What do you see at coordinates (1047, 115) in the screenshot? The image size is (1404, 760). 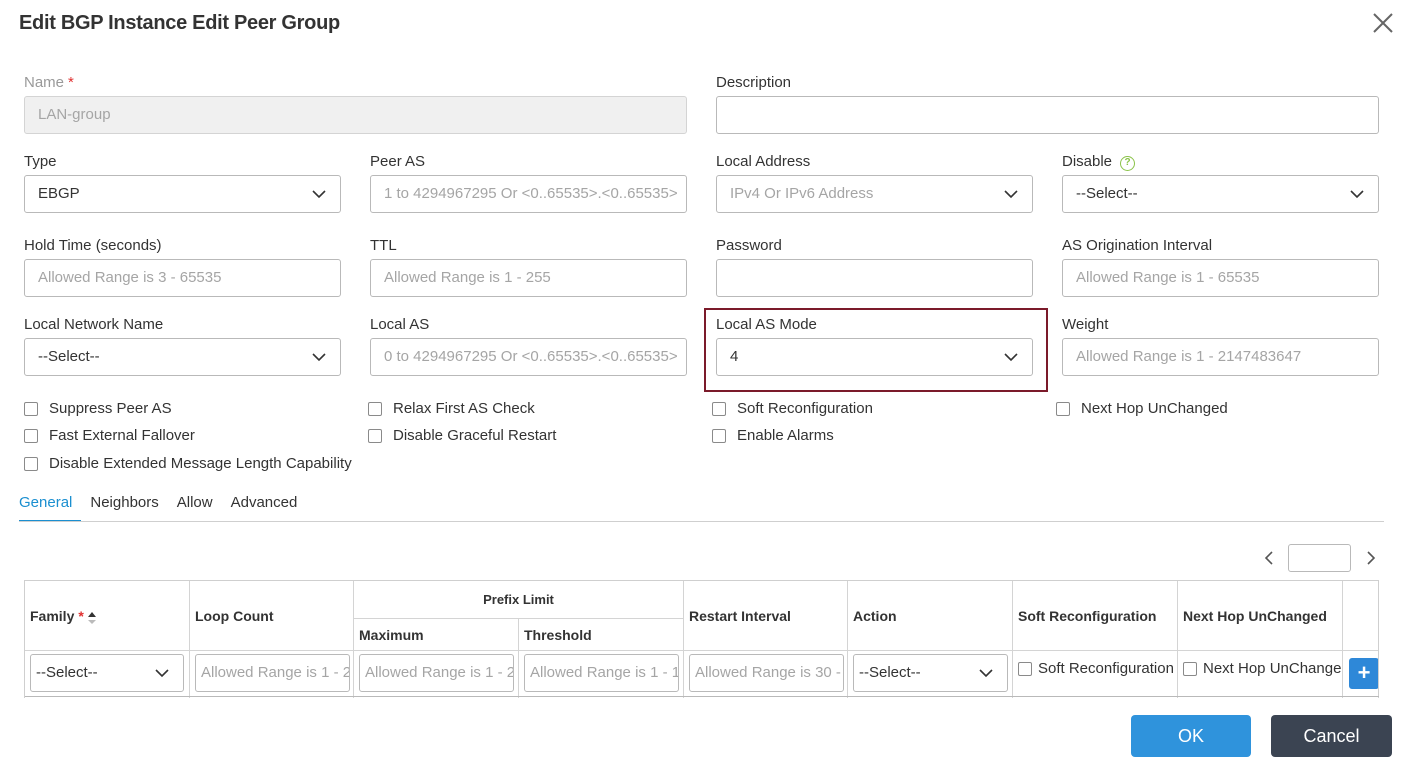 I see `description-input` at bounding box center [1047, 115].